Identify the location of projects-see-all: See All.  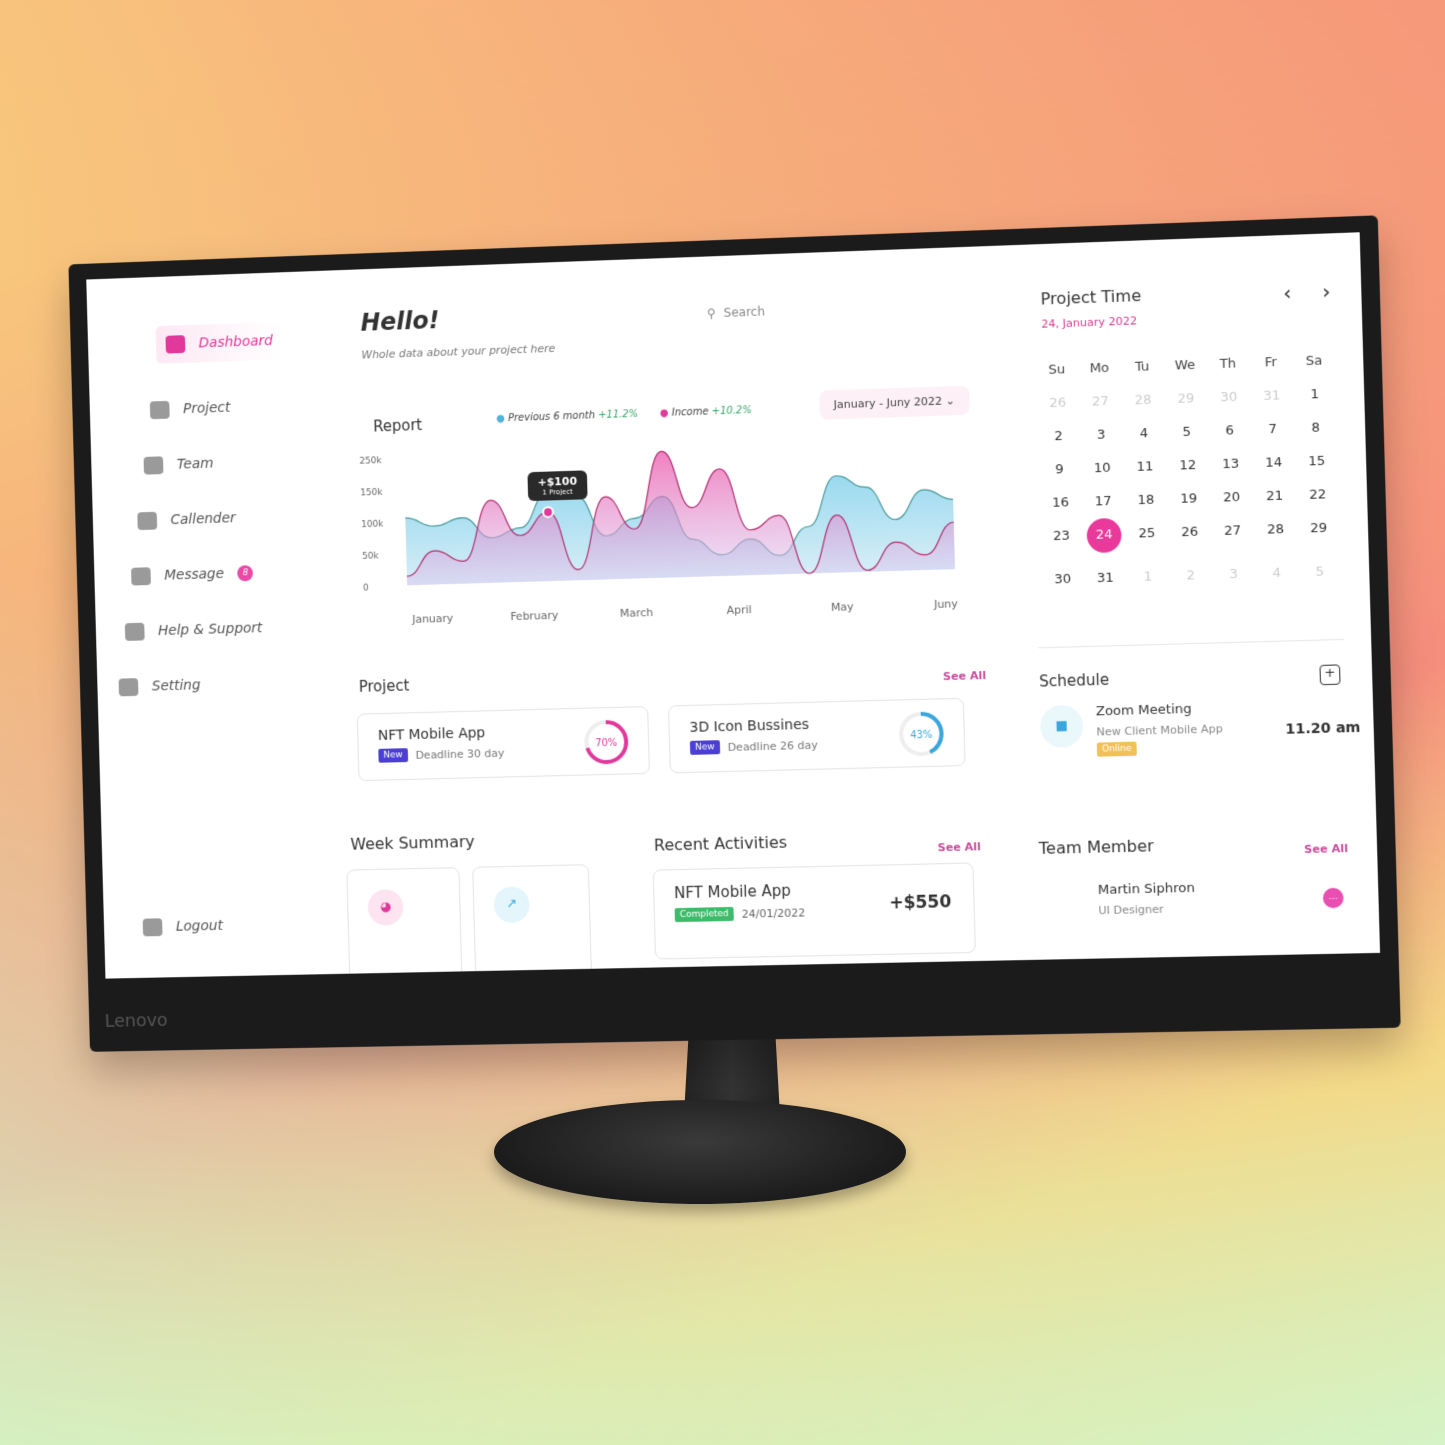
(965, 676).